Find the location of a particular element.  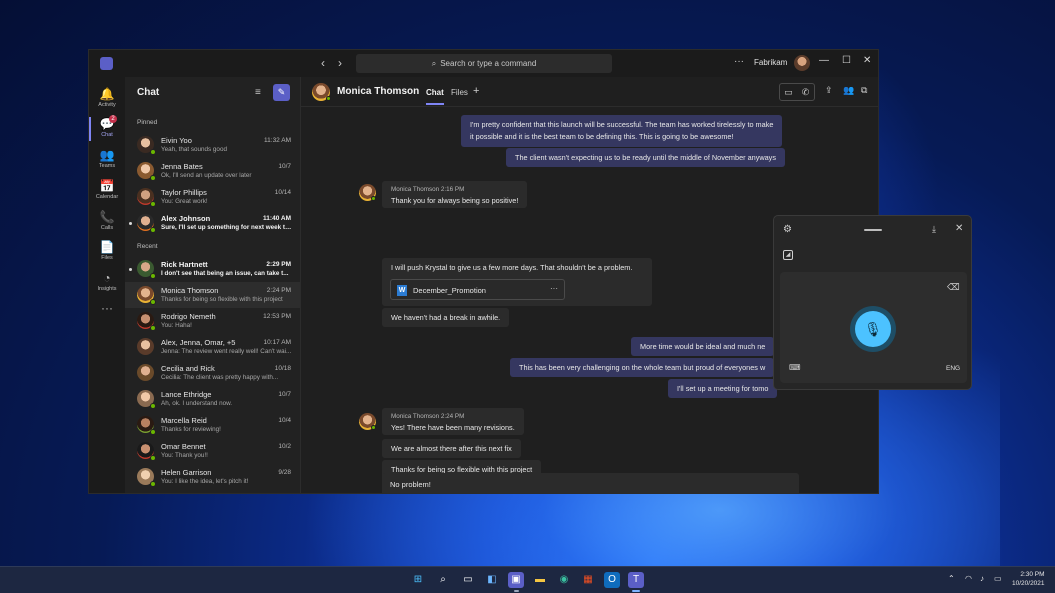

chat-item-rodrigo-nemeth: Rodrigo Nemeth You: Haha! 12:53 PM is located at coordinates (212, 321).